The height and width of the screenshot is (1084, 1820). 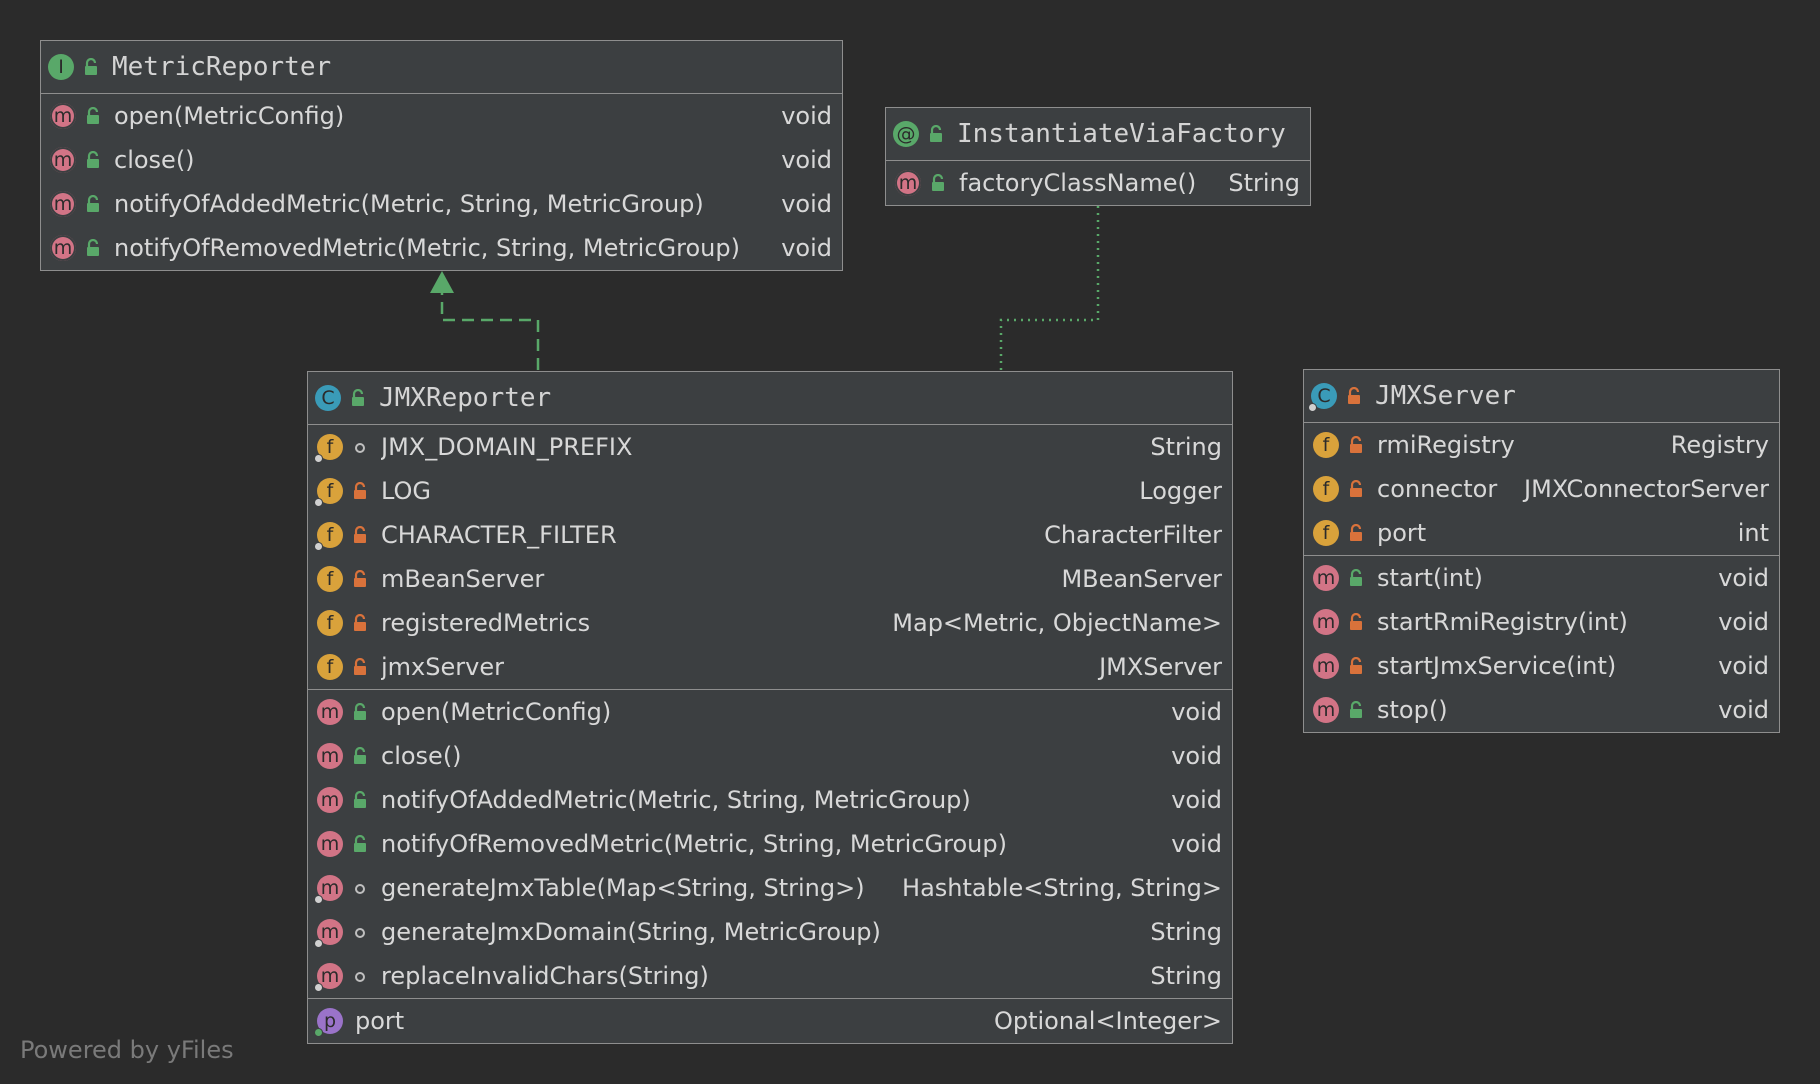 I want to click on member-name: jmxServer, so click(x=442, y=667).